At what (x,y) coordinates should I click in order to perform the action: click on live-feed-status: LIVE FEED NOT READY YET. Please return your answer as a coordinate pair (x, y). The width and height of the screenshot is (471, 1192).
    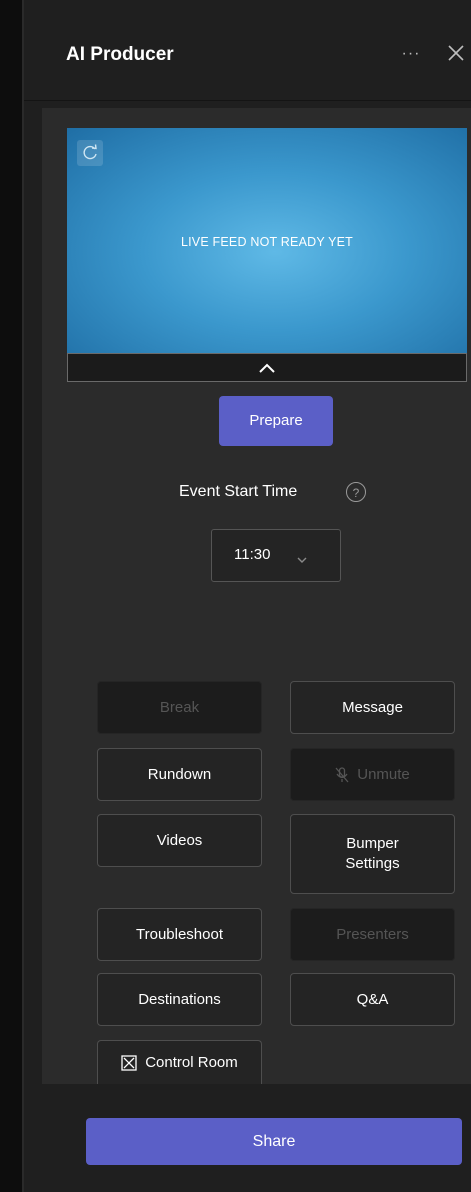
    Looking at the image, I should click on (266, 242).